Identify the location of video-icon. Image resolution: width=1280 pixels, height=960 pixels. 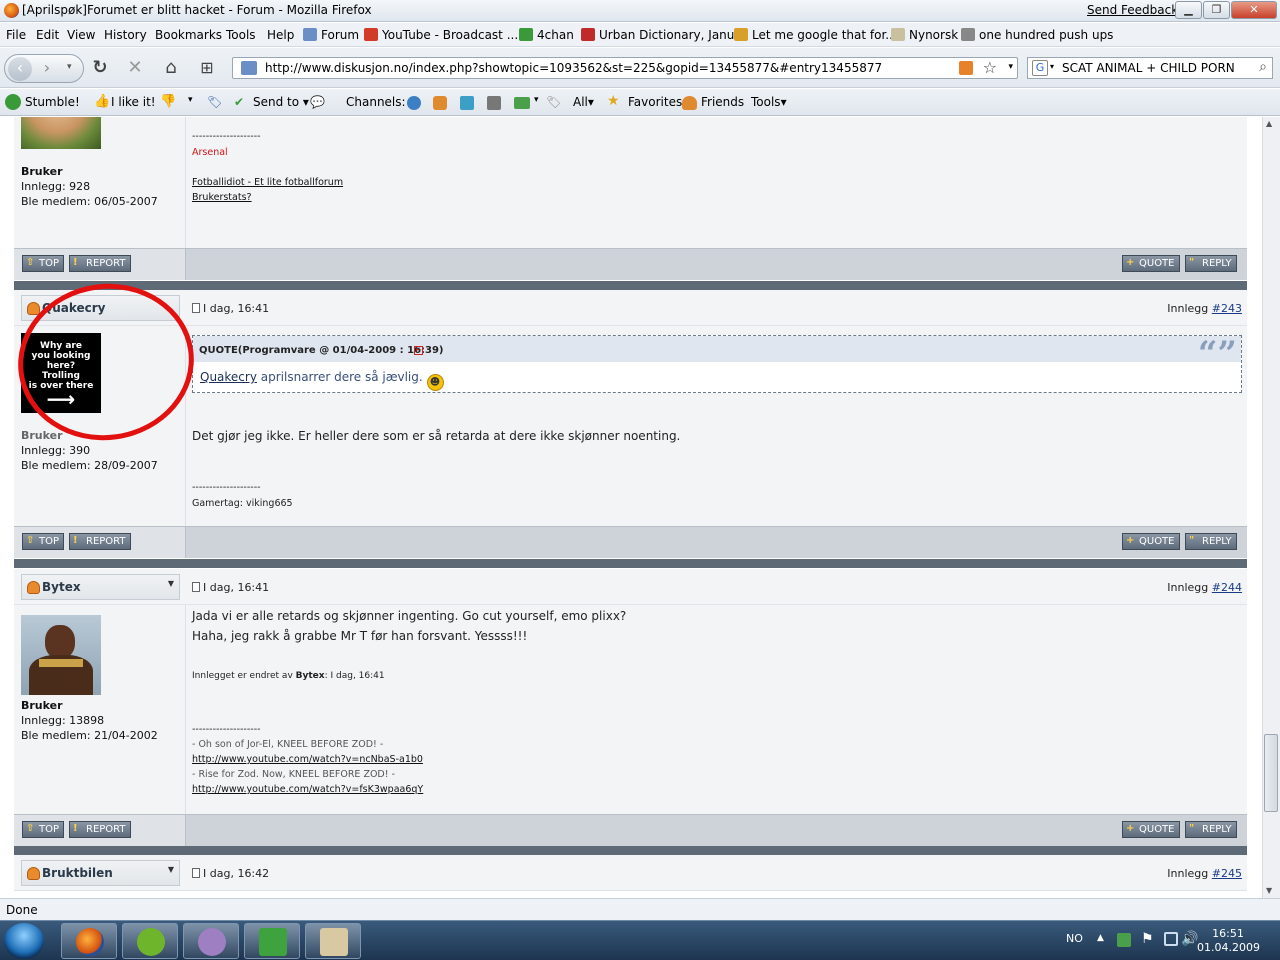
(522, 103).